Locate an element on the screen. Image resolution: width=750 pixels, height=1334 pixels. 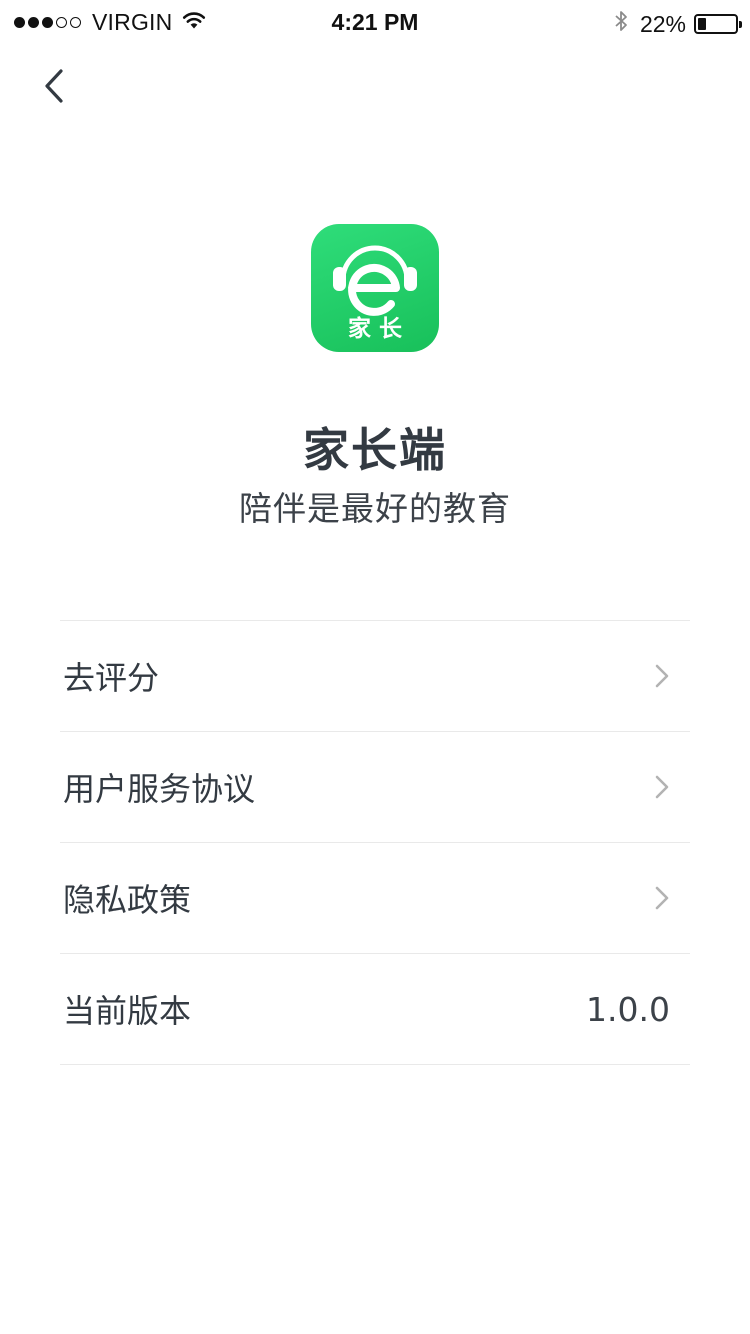
menu-item-version: 当前版本 1.0.0 is located at coordinates (375, 1009).